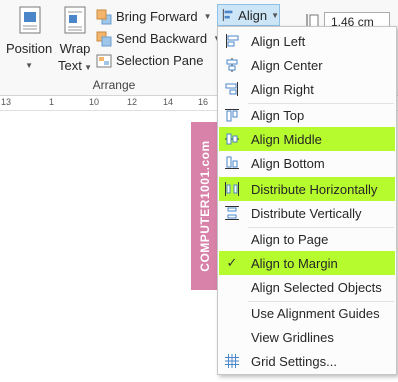 The height and width of the screenshot is (382, 398). Describe the element at coordinates (104, 38) in the screenshot. I see `send-backward-icon` at that location.